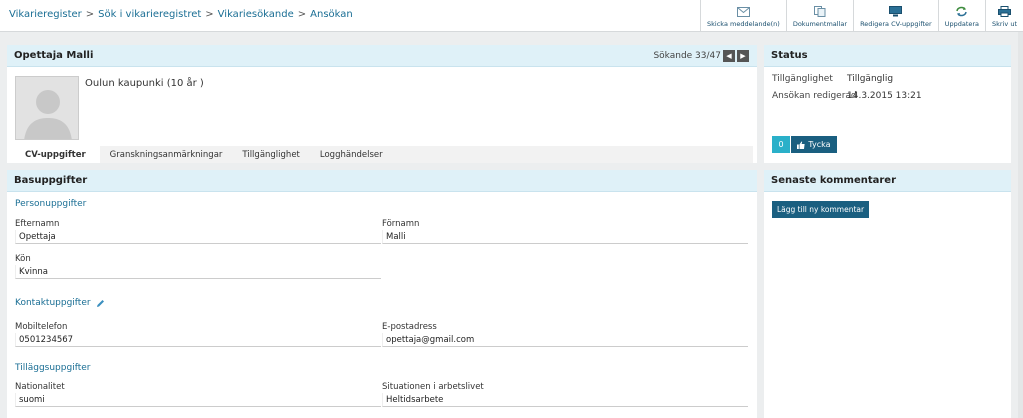 The width and height of the screenshot is (1023, 418). I want to click on status-header: Status, so click(887, 56).